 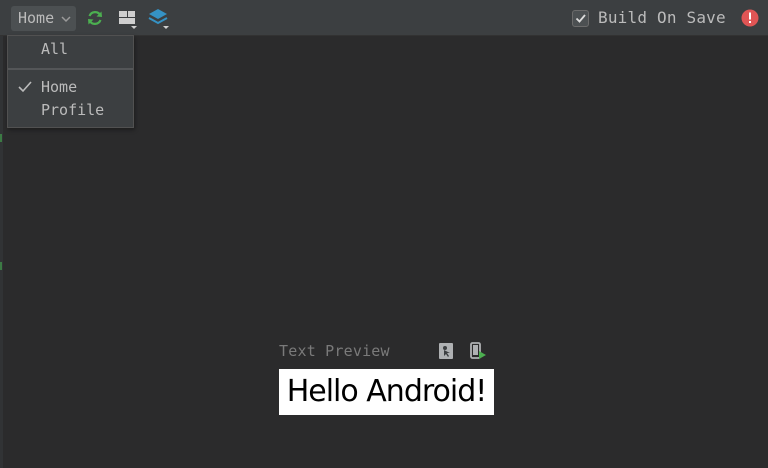 I want to click on combo-value: Home, so click(x=36, y=18).